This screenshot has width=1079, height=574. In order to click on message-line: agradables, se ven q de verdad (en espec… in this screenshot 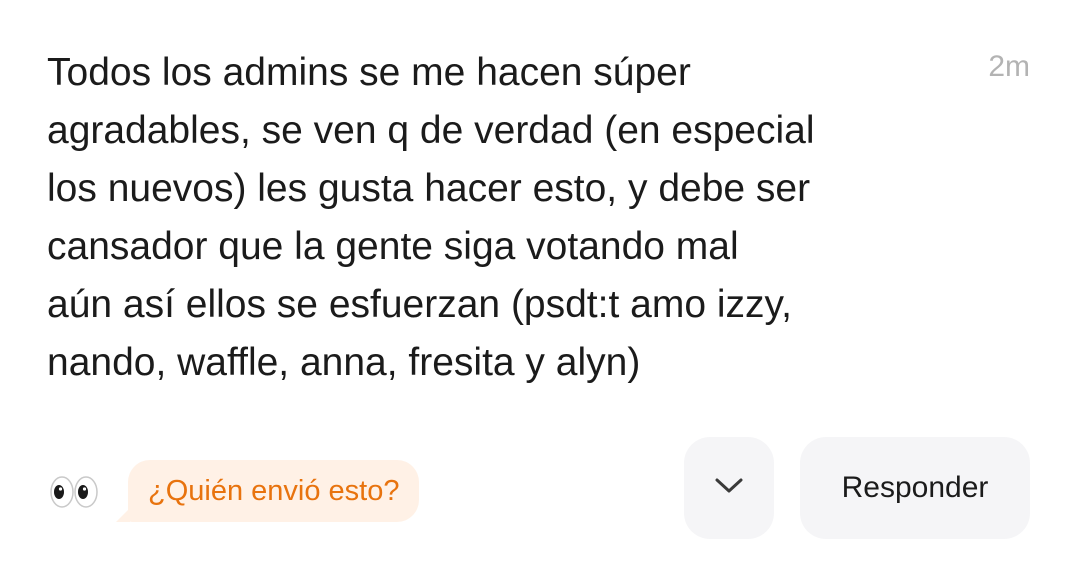, I will do `click(431, 130)`.